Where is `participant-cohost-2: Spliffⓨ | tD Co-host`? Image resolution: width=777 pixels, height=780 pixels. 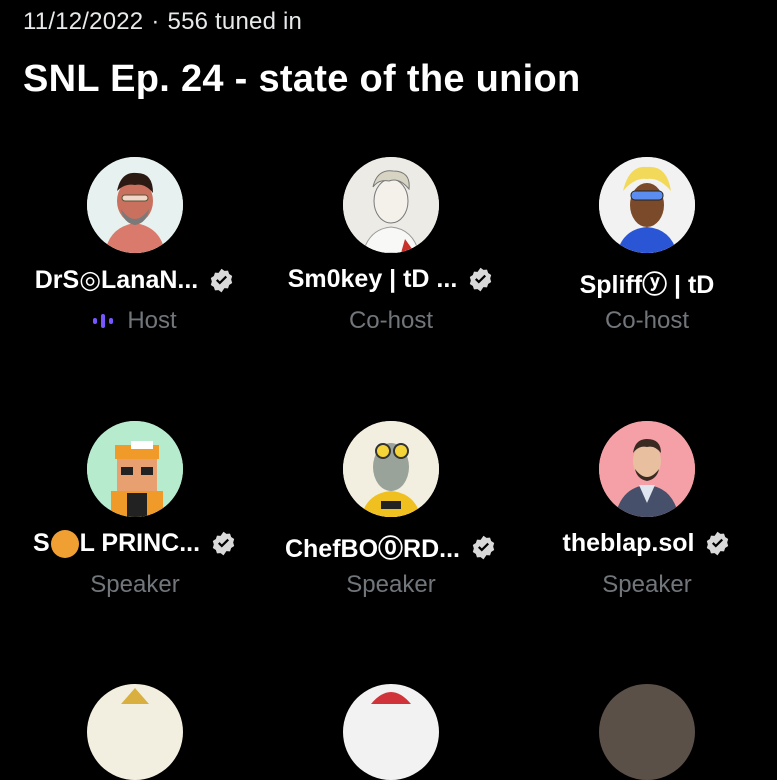 participant-cohost-2: Spliffⓨ | tD Co-host is located at coordinates (647, 257).